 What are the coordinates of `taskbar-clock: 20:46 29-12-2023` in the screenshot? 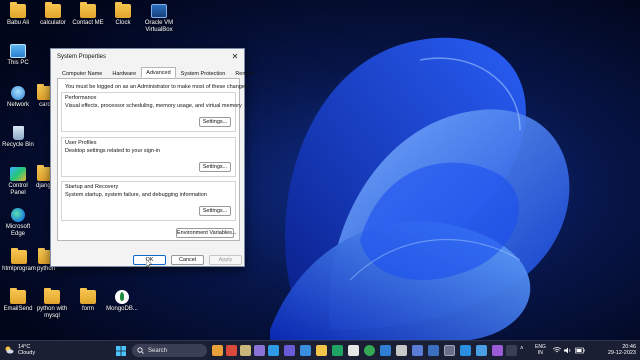 It's located at (612, 350).